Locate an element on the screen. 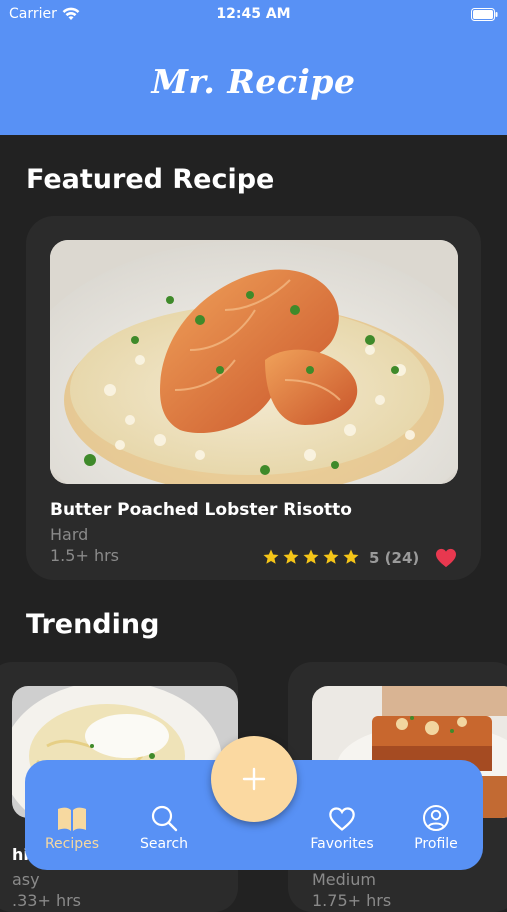 This screenshot has width=507, height=912. book-icon is located at coordinates (72, 817).